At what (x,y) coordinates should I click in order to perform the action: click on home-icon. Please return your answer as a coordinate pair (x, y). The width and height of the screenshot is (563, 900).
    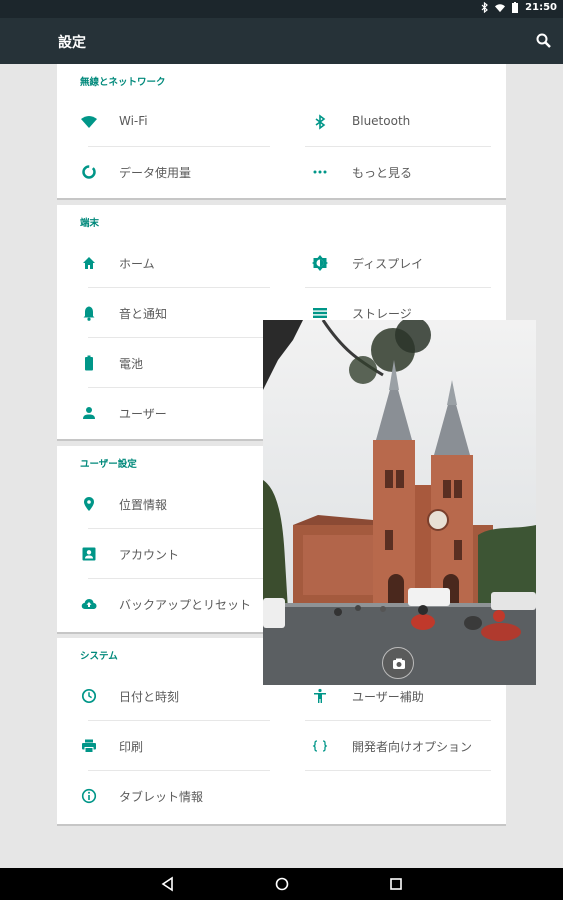
    Looking at the image, I should click on (89, 263).